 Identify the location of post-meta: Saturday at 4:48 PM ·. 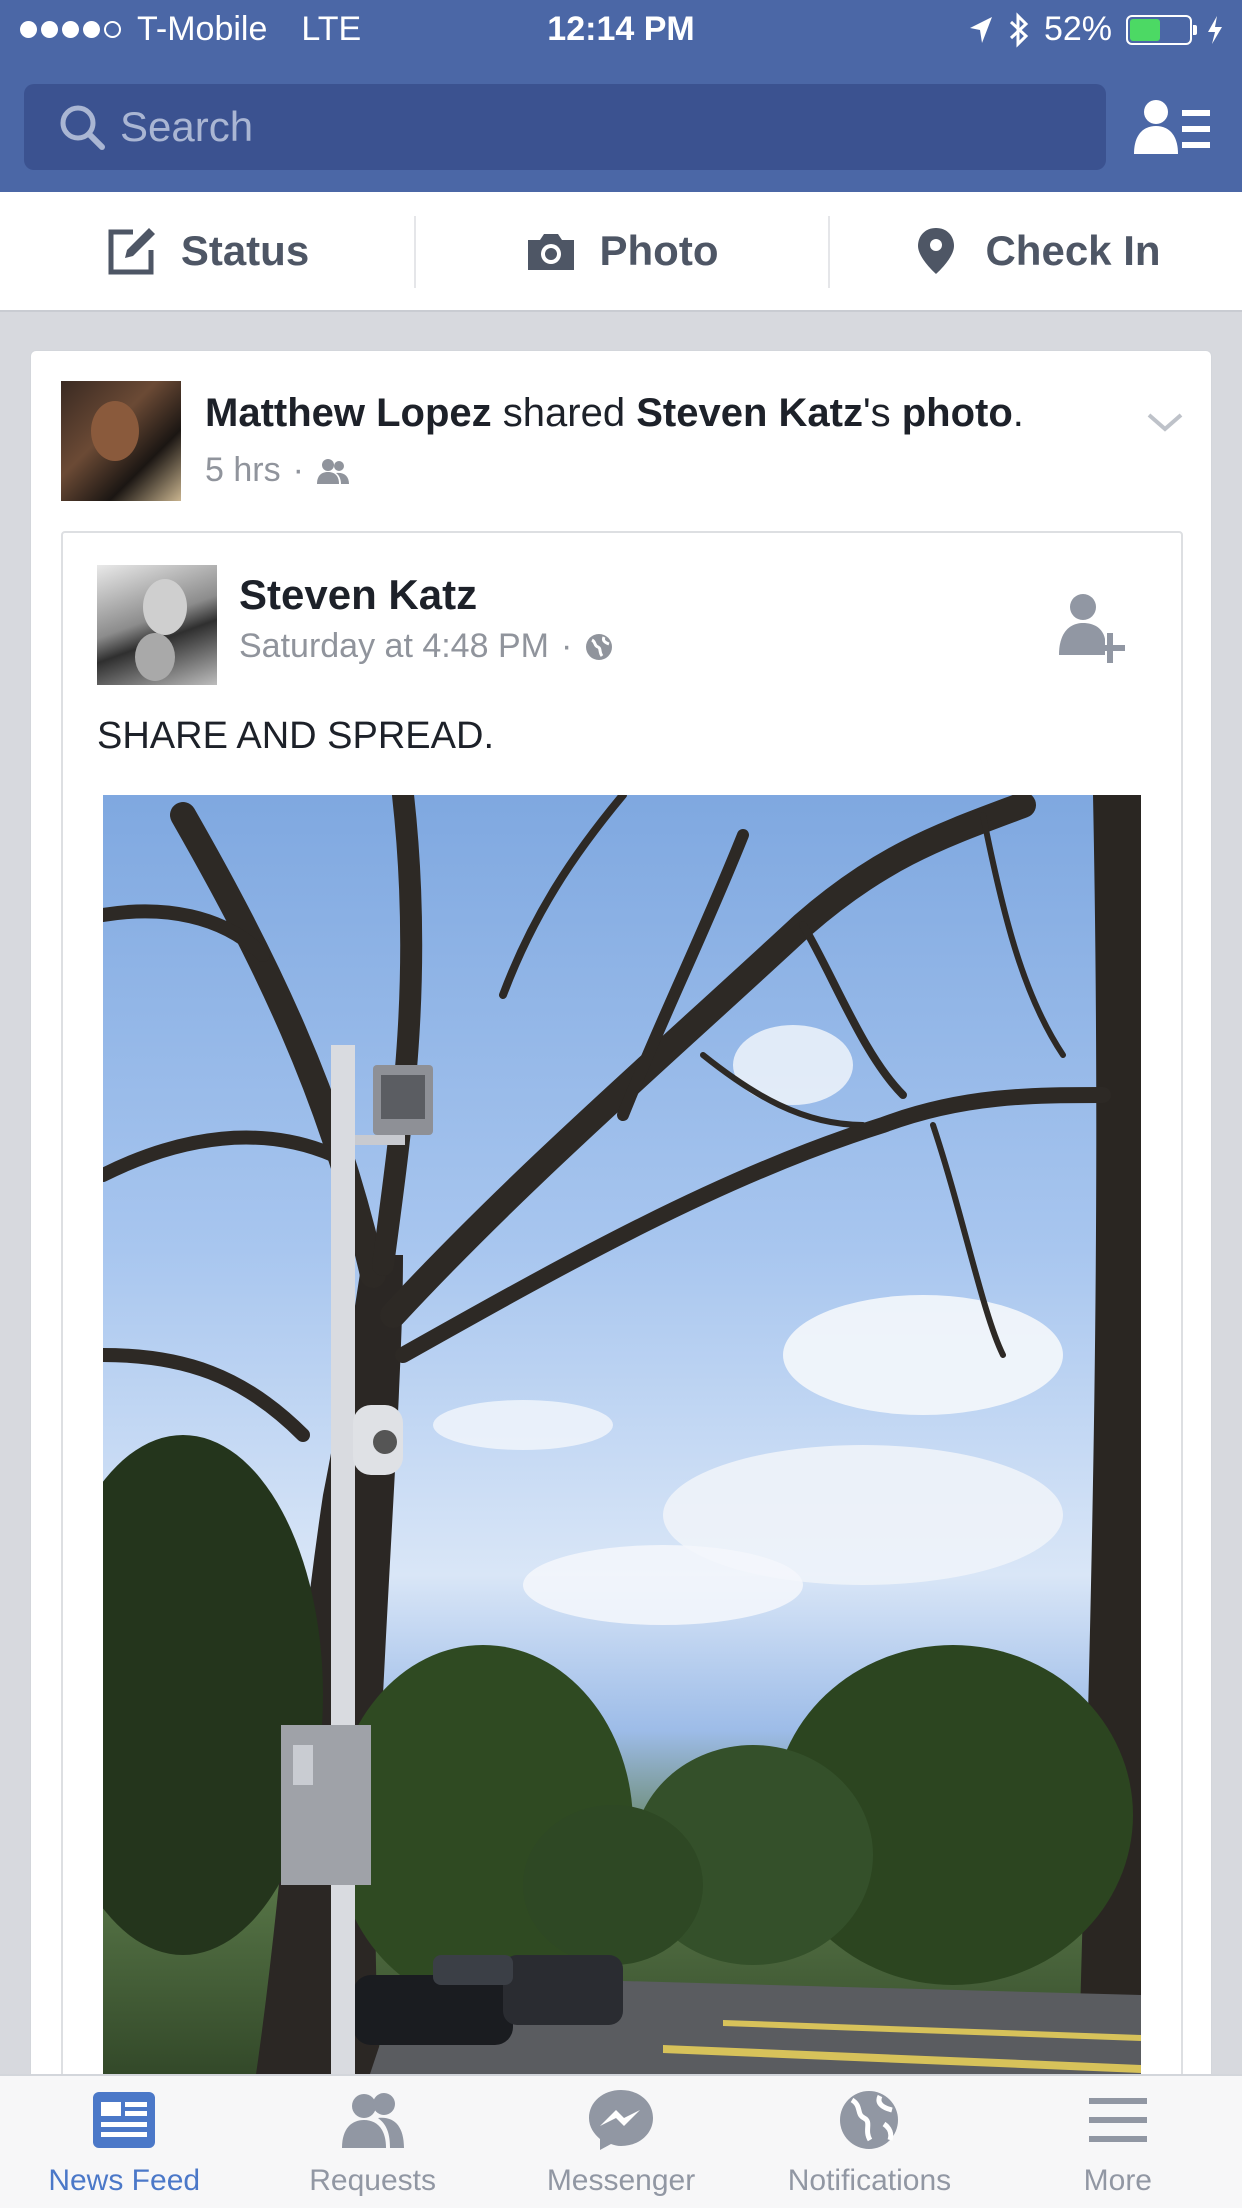
(426, 646).